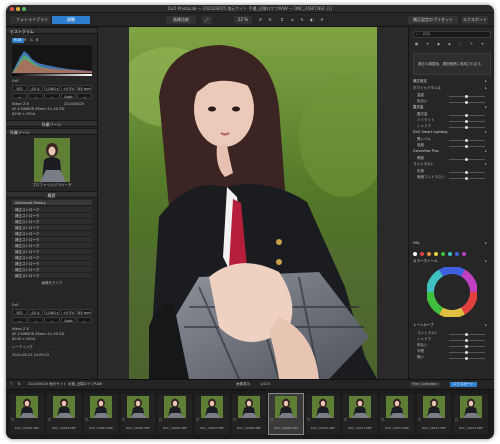 The image size is (500, 444). Describe the element at coordinates (84, 320) in the screenshot. I see `exif2-btn-5: —` at that location.